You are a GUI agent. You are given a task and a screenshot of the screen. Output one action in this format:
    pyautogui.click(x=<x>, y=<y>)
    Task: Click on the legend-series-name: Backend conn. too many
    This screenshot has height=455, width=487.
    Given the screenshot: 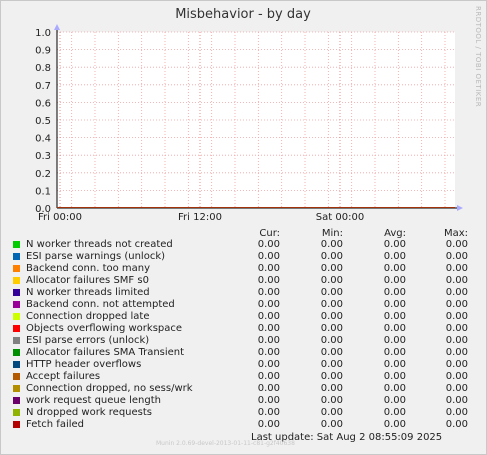 What is the action you would take?
    pyautogui.click(x=88, y=268)
    